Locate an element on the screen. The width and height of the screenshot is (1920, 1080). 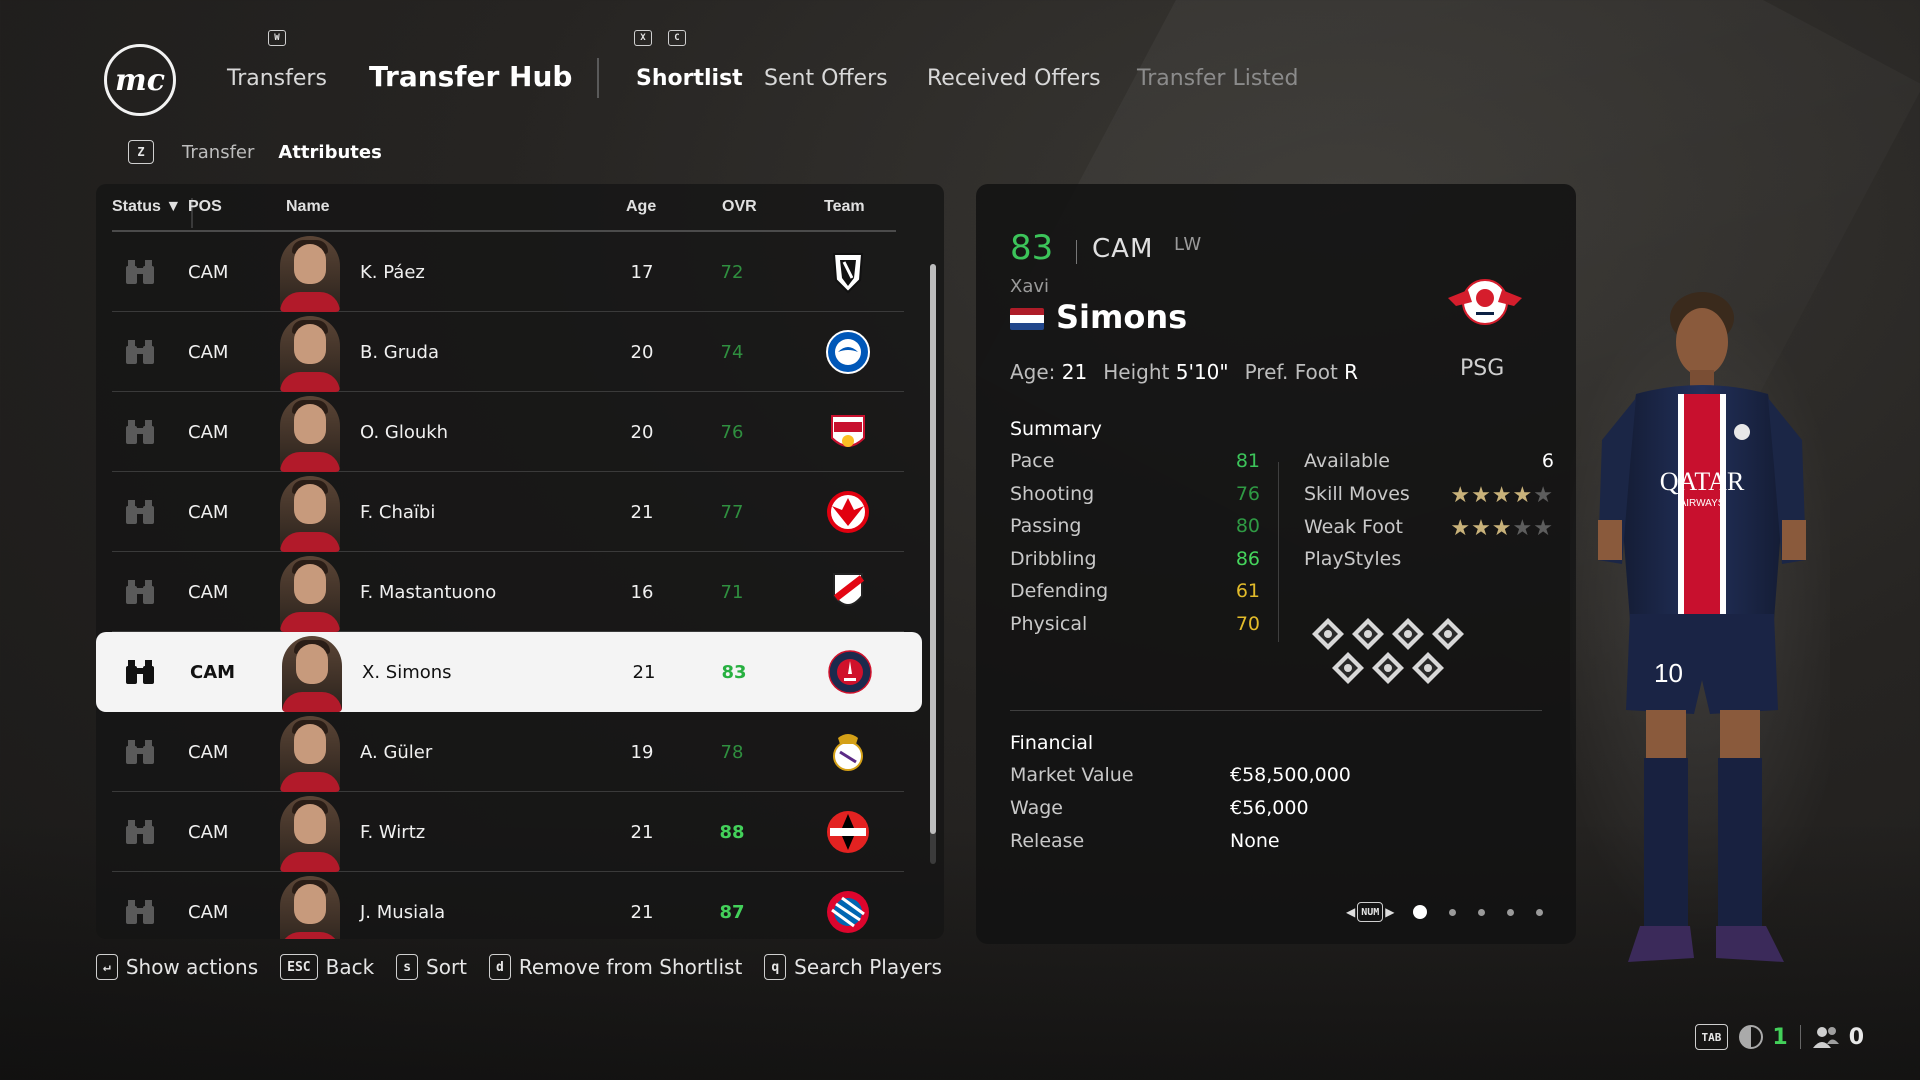
tab-transfer-listed: Transfer Listed is located at coordinates (1217, 78).